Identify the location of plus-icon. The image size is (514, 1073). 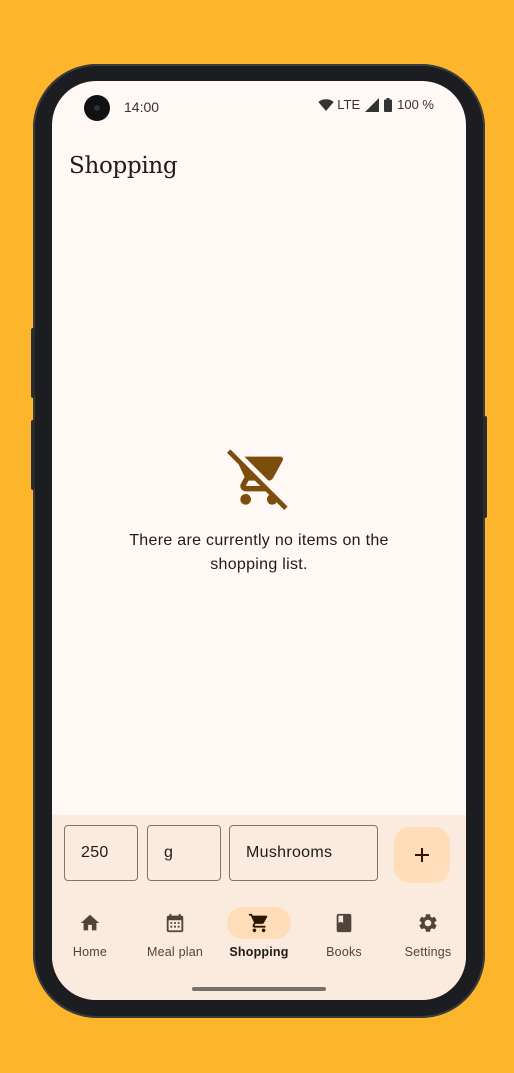
(422, 855).